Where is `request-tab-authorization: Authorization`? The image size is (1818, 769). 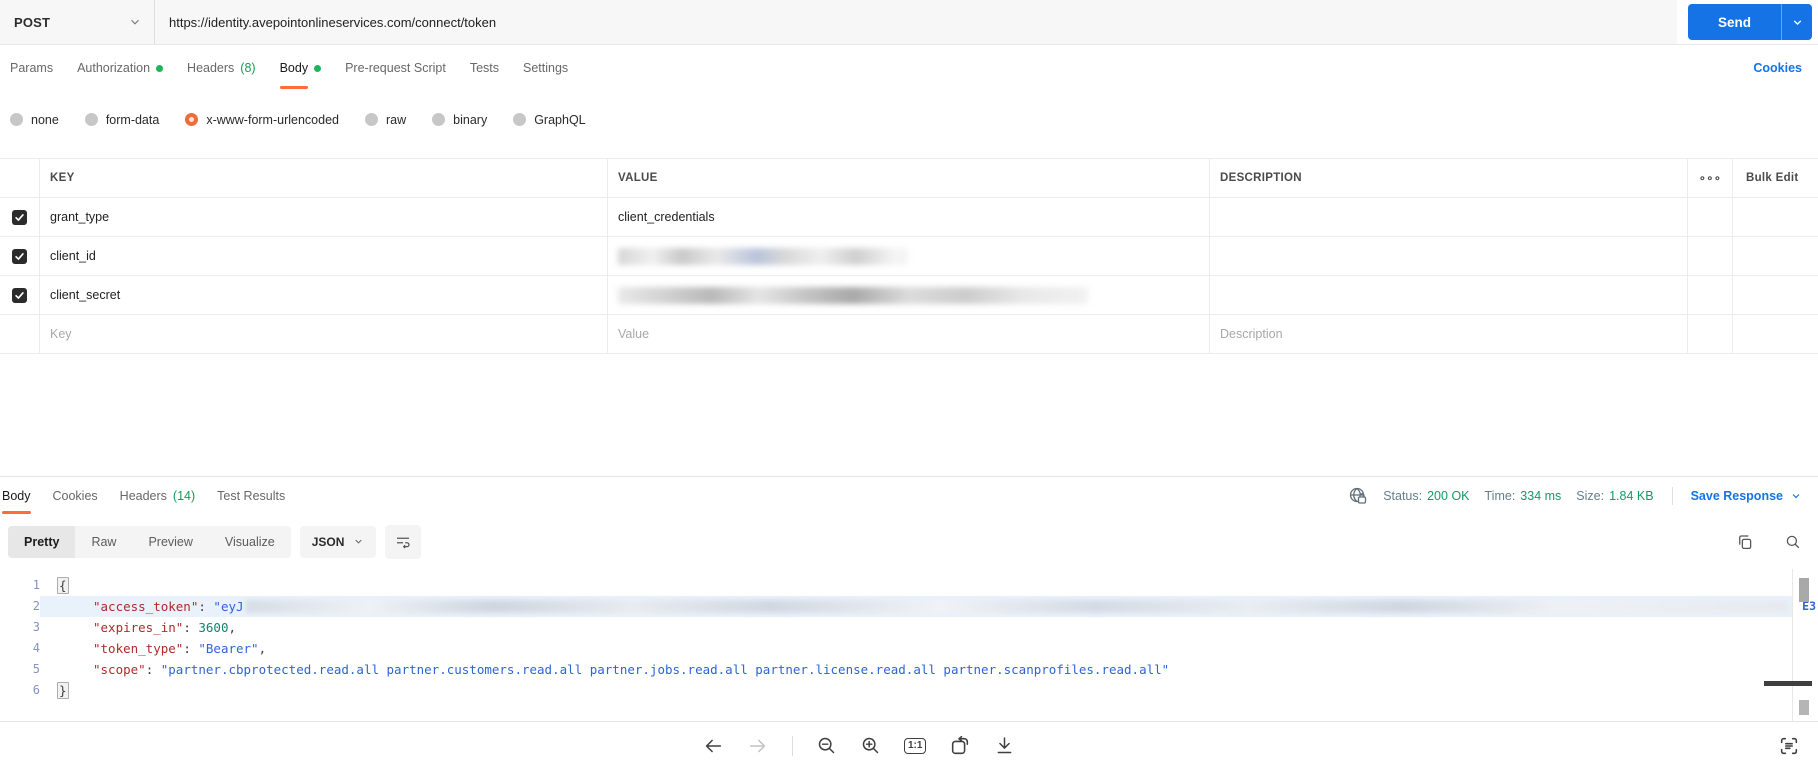 request-tab-authorization: Authorization is located at coordinates (120, 68).